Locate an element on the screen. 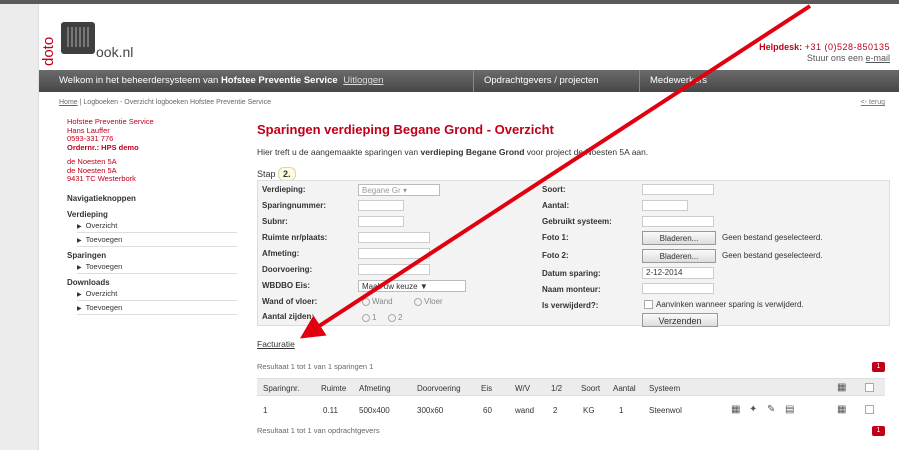 The width and height of the screenshot is (899, 450). intro-post: voor project de Noesten 5A aan. is located at coordinates (587, 152).